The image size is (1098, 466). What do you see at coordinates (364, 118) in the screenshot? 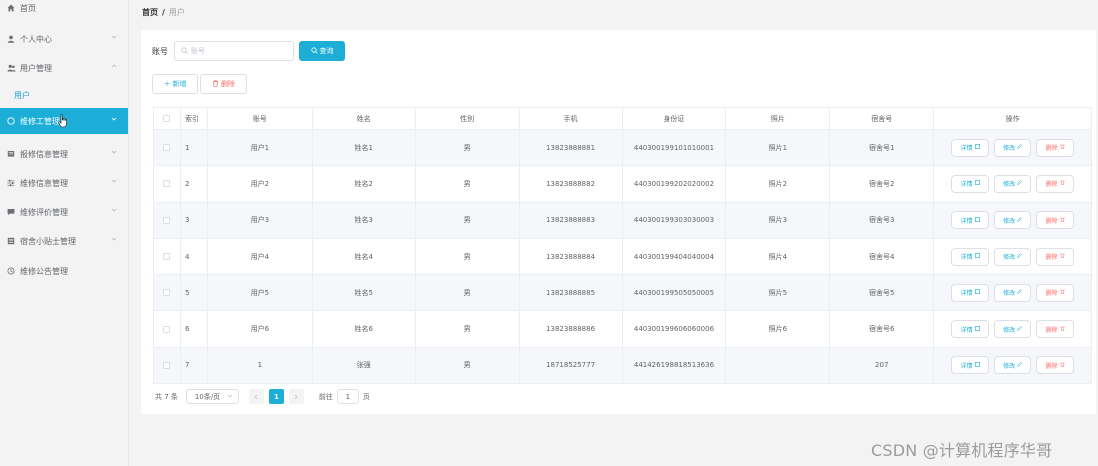
I see `column-header: 姓名` at bounding box center [364, 118].